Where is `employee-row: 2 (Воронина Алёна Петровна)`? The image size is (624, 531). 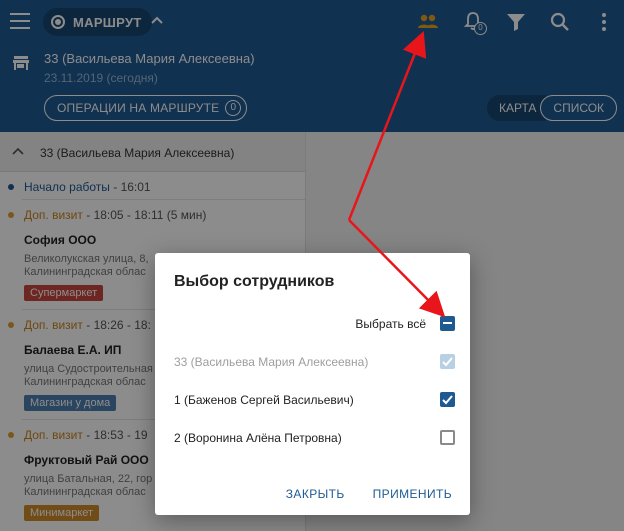 employee-row: 2 (Воронина Алёна Петровна) is located at coordinates (312, 439).